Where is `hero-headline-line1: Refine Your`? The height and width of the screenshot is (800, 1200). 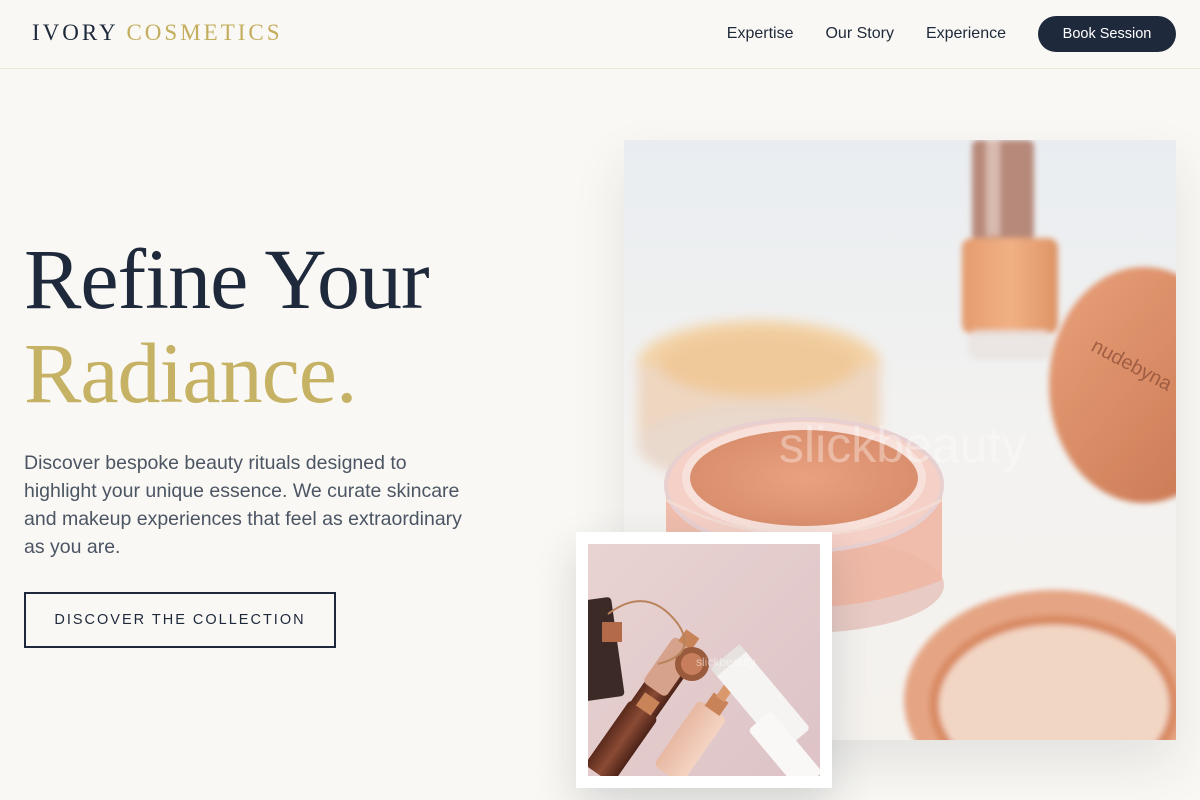
hero-headline-line1: Refine Your is located at coordinates (227, 279).